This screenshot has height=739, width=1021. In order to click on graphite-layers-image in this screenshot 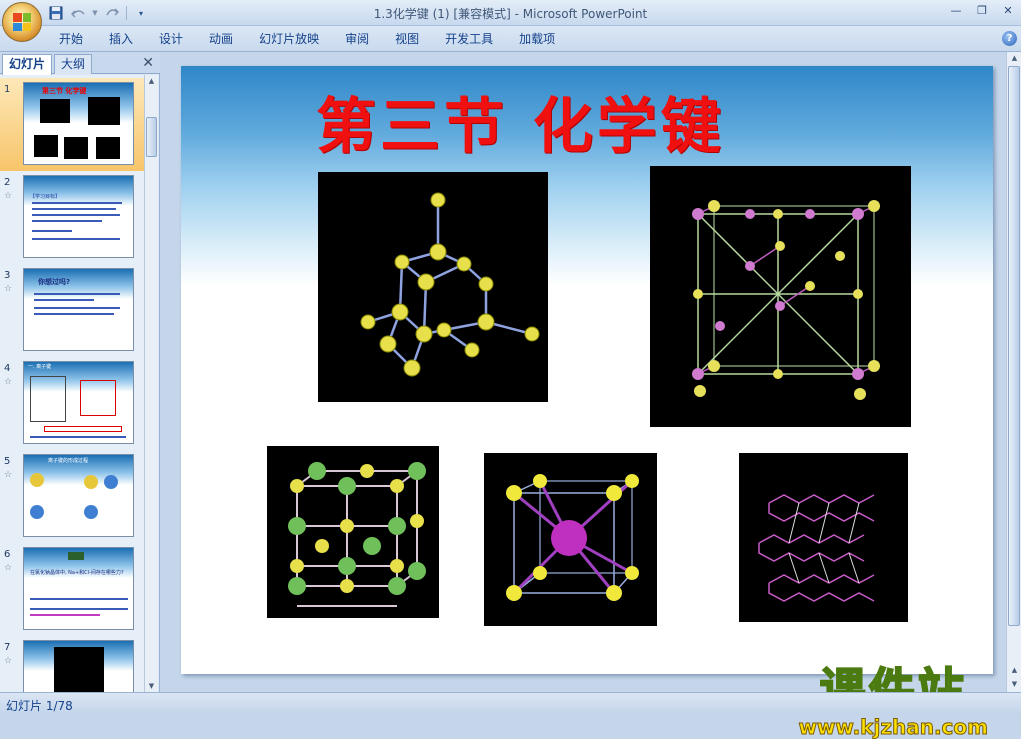, I will do `click(823, 537)`.